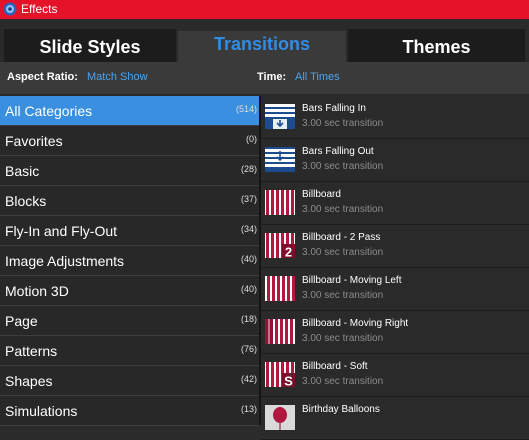 Image resolution: width=529 pixels, height=440 pixels. I want to click on category-basic: Basic (28), so click(129, 171).